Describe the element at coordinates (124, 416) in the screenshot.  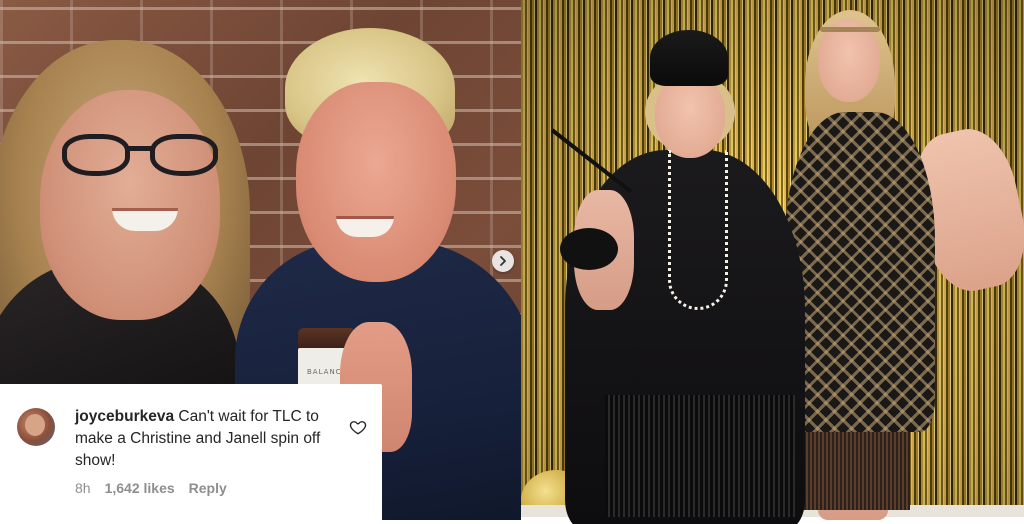
I see `comment-username: joyceburkeva` at that location.